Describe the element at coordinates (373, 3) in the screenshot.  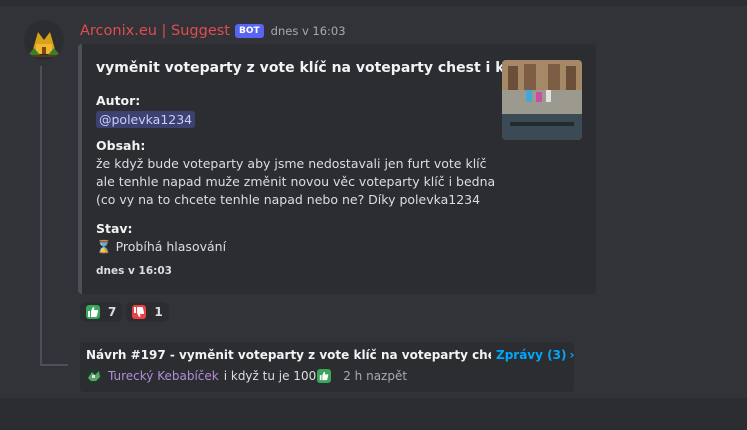
I see `top-strip` at that location.